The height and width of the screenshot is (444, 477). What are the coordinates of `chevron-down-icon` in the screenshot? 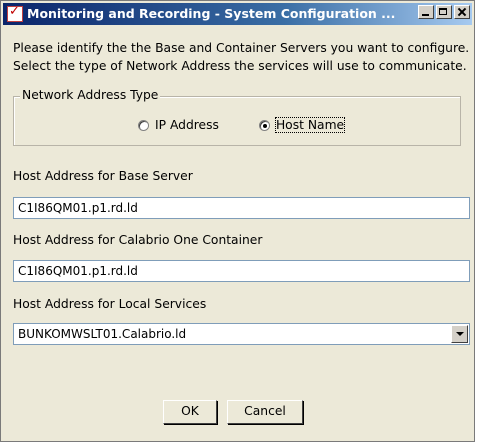 It's located at (459, 334).